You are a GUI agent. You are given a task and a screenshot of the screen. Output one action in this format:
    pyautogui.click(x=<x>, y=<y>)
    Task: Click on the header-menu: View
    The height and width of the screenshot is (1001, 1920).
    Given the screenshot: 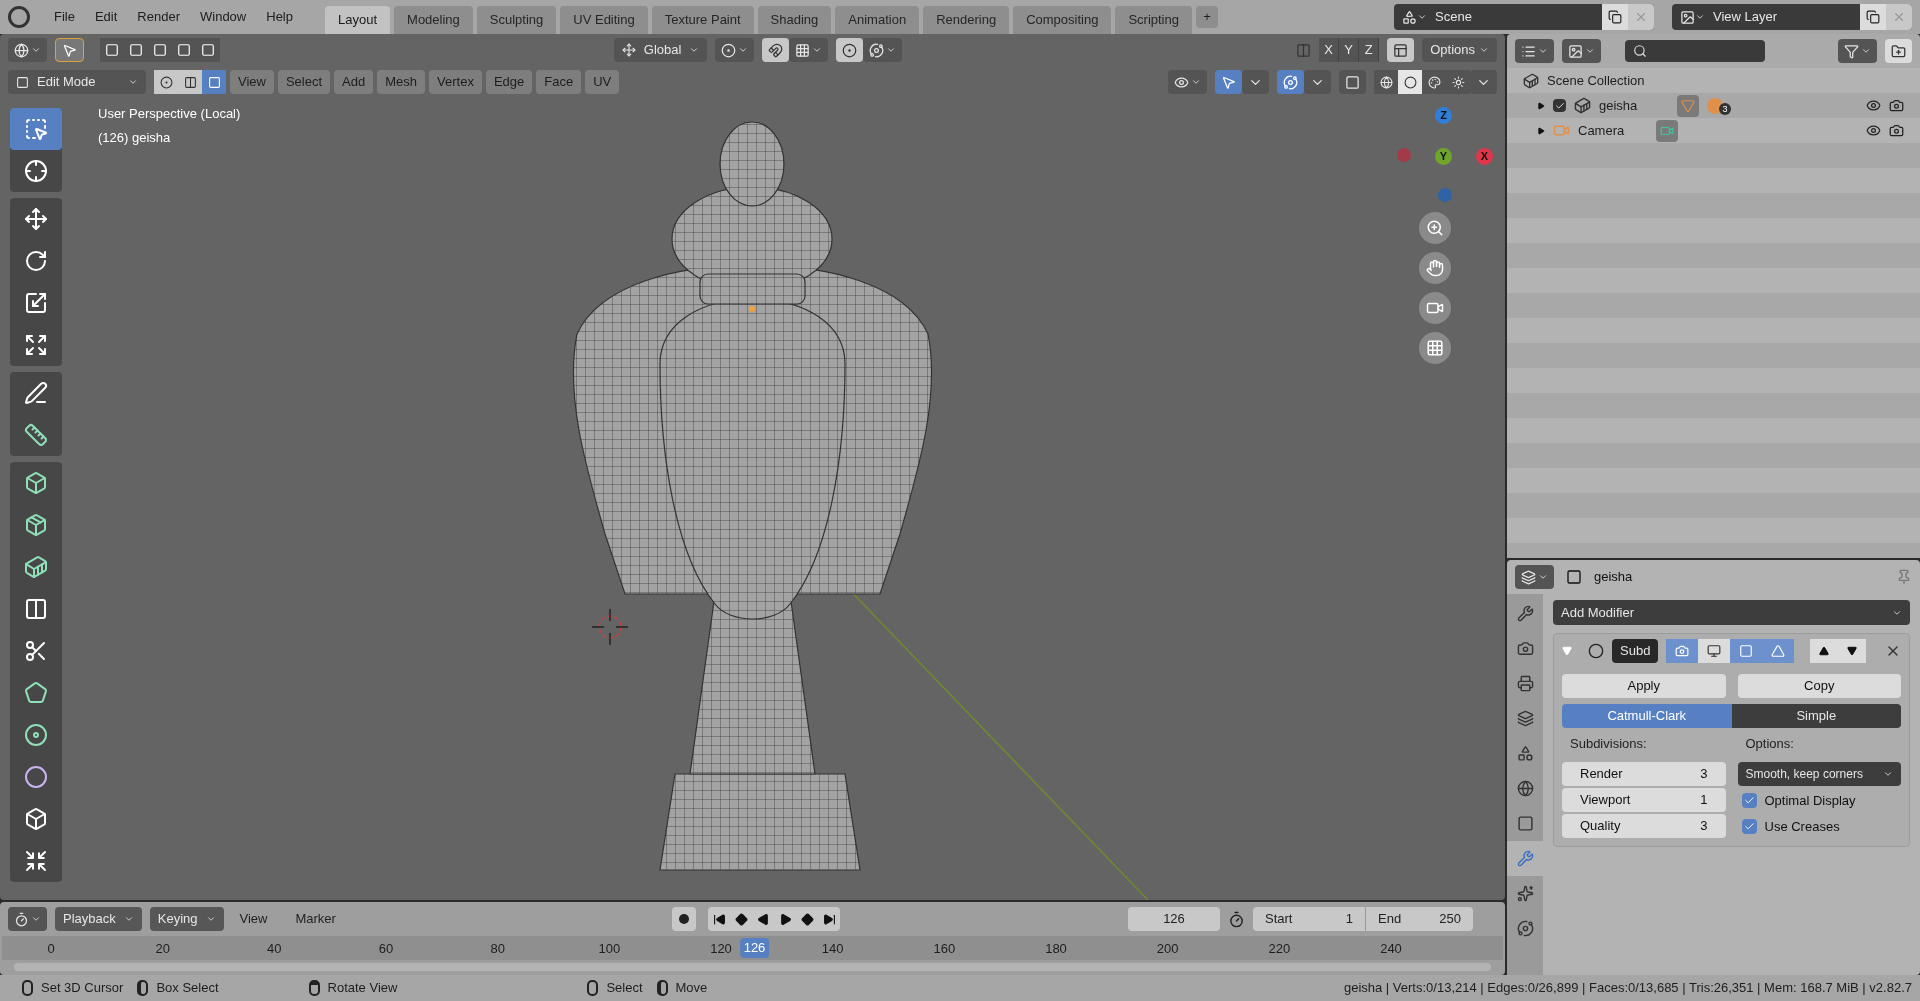 What is the action you would take?
    pyautogui.click(x=252, y=82)
    